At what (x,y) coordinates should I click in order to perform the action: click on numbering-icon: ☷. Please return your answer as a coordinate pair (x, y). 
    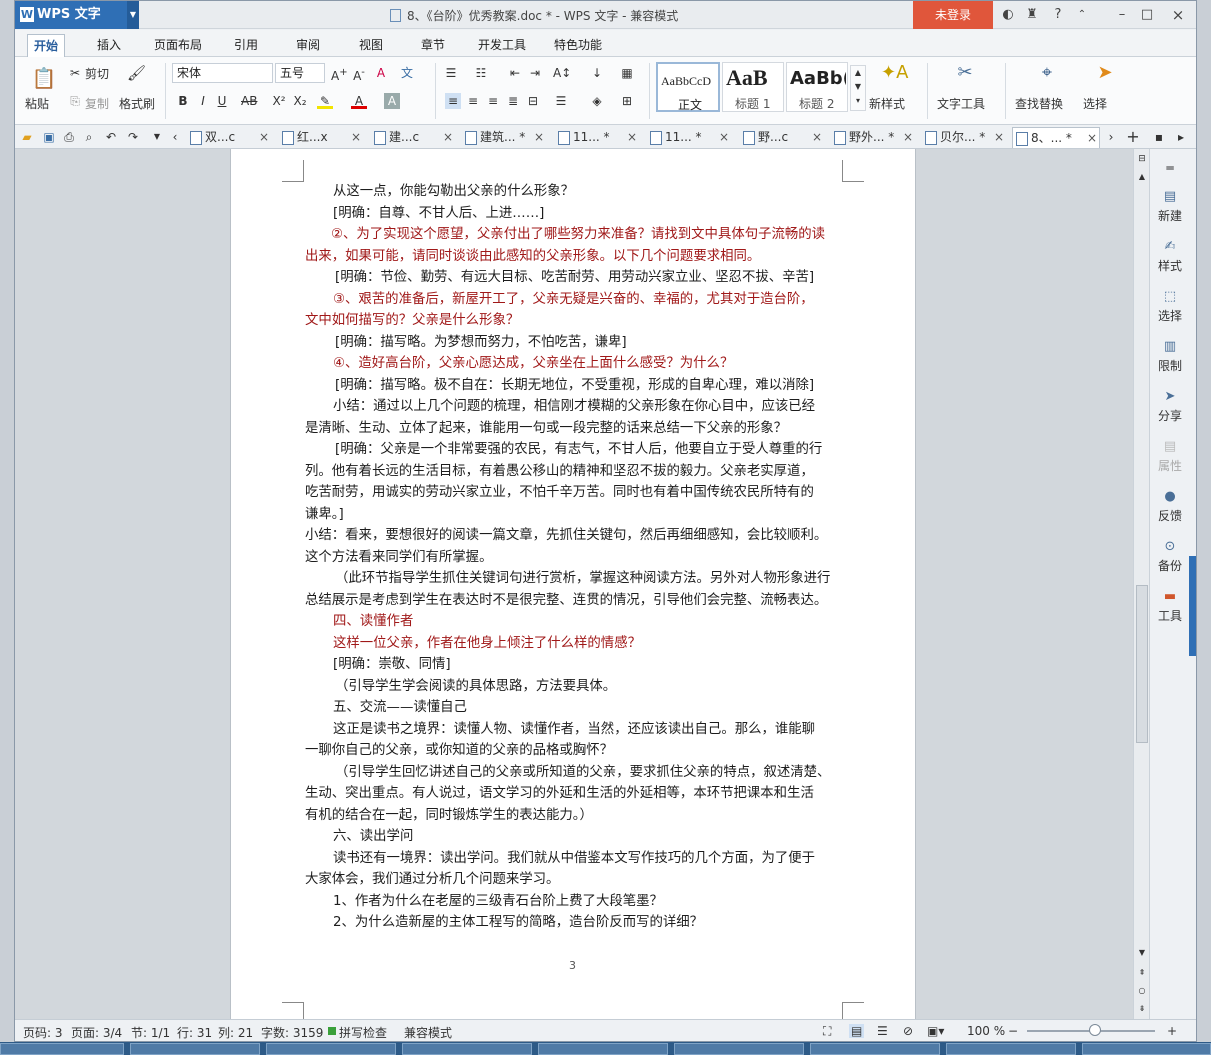
    Looking at the image, I should click on (481, 73).